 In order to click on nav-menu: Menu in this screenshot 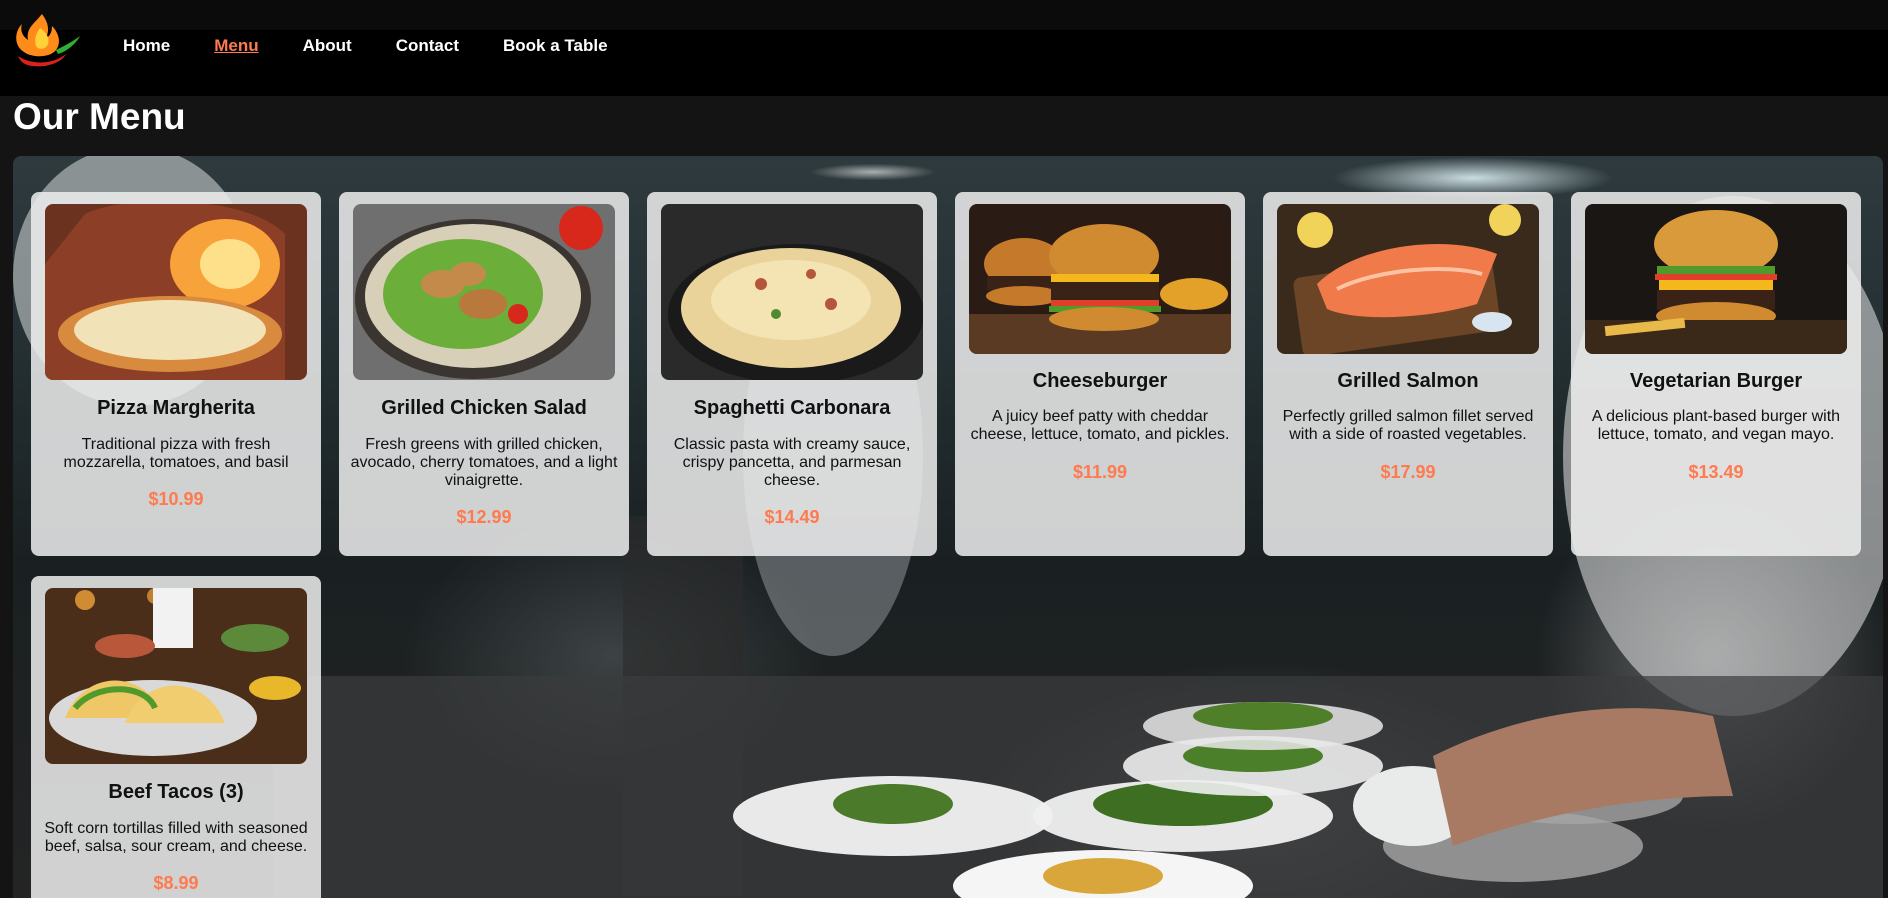, I will do `click(236, 46)`.